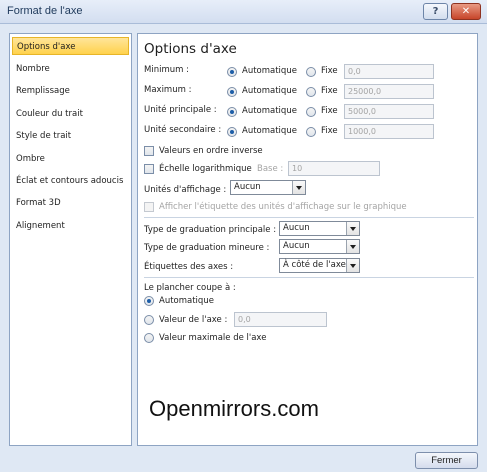 The width and height of the screenshot is (487, 472). I want to click on major-unit-fixed-radio, so click(311, 112).